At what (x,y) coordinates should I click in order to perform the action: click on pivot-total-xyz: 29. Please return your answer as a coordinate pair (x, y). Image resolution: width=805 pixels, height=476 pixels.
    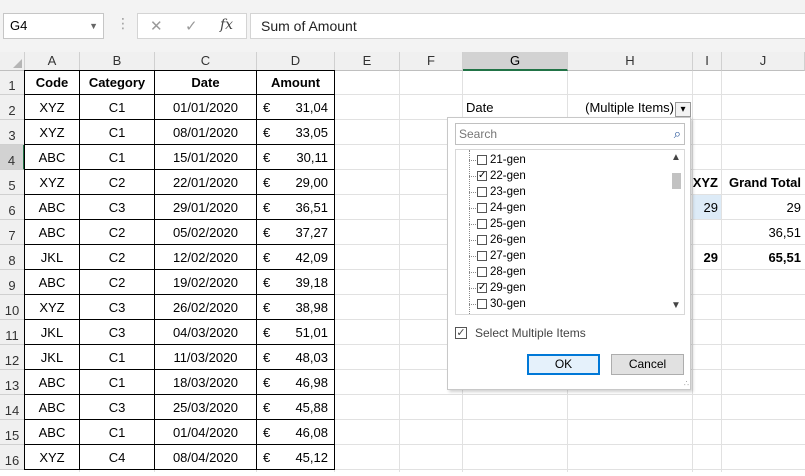
    Looking at the image, I should click on (707, 257).